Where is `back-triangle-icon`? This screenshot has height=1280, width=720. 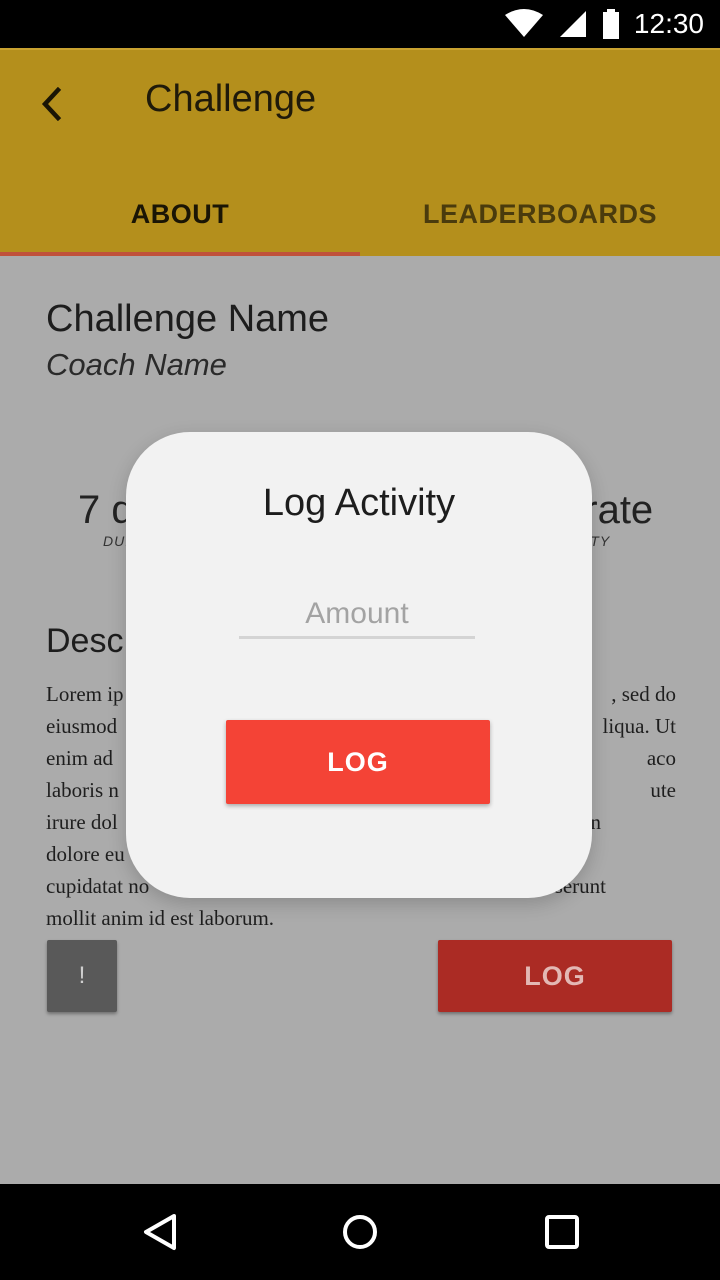
back-triangle-icon is located at coordinates (160, 1232).